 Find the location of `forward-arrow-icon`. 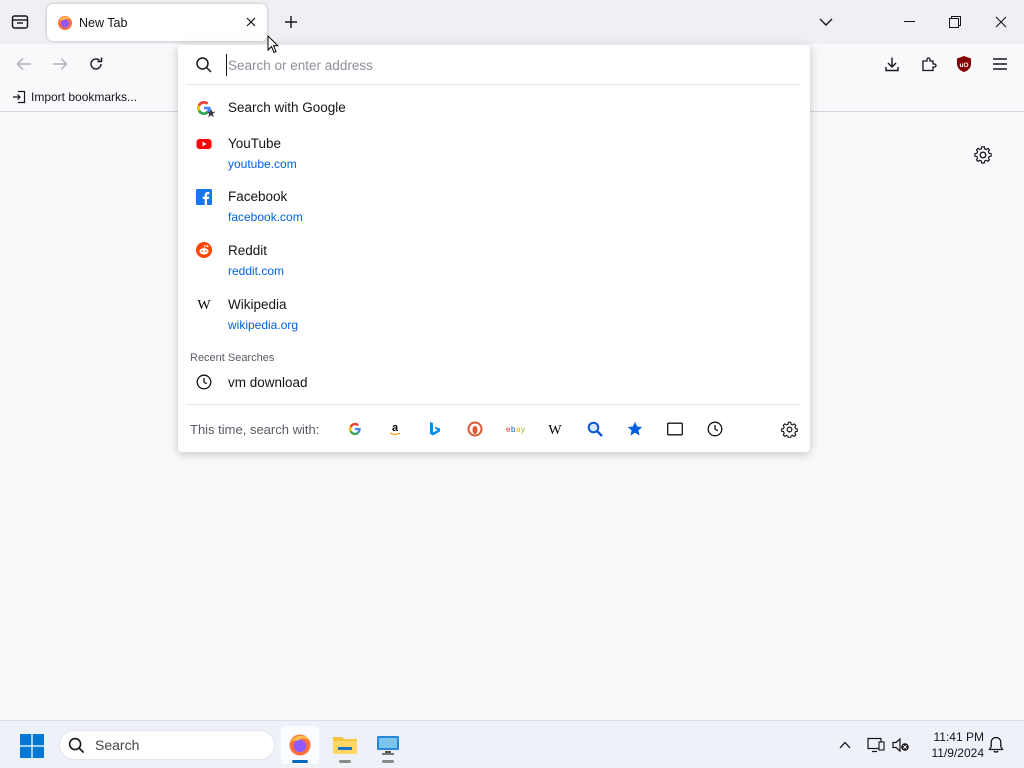

forward-arrow-icon is located at coordinates (60, 64).